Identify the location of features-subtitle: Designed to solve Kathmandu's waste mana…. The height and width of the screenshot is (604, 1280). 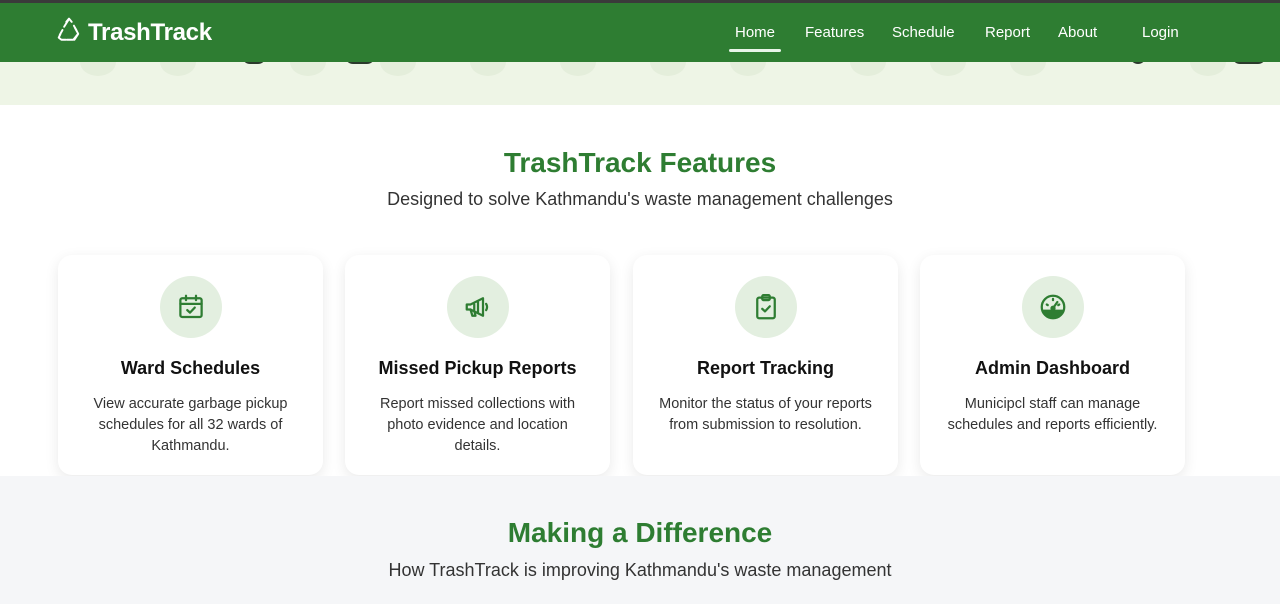
(640, 199).